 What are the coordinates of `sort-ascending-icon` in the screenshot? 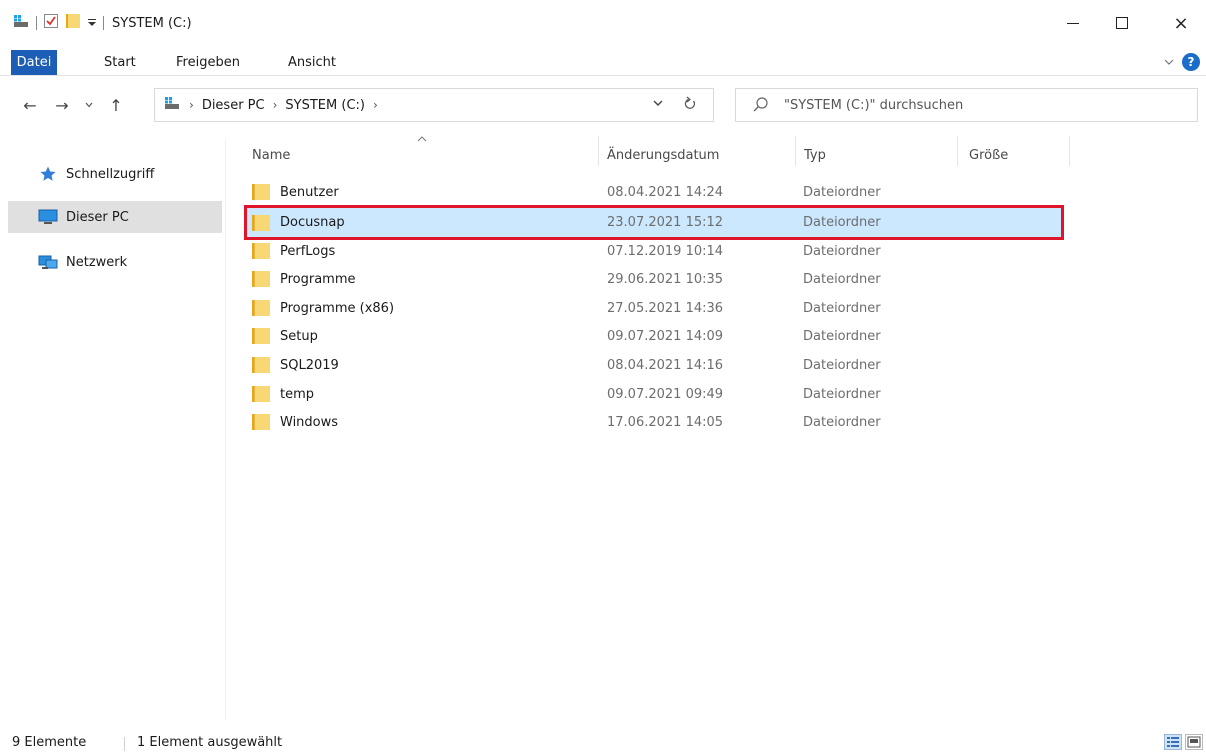 It's located at (422, 138).